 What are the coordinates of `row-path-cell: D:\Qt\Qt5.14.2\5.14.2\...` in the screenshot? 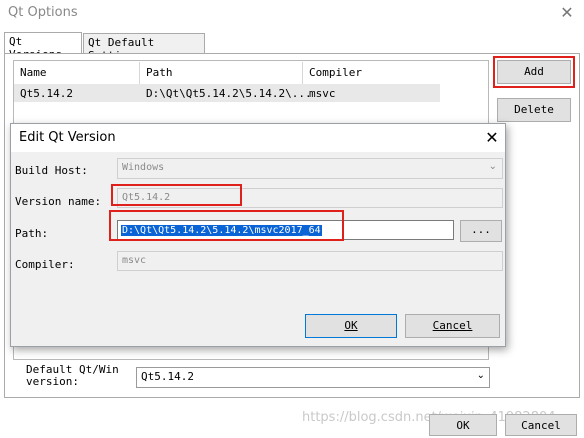 It's located at (229, 93).